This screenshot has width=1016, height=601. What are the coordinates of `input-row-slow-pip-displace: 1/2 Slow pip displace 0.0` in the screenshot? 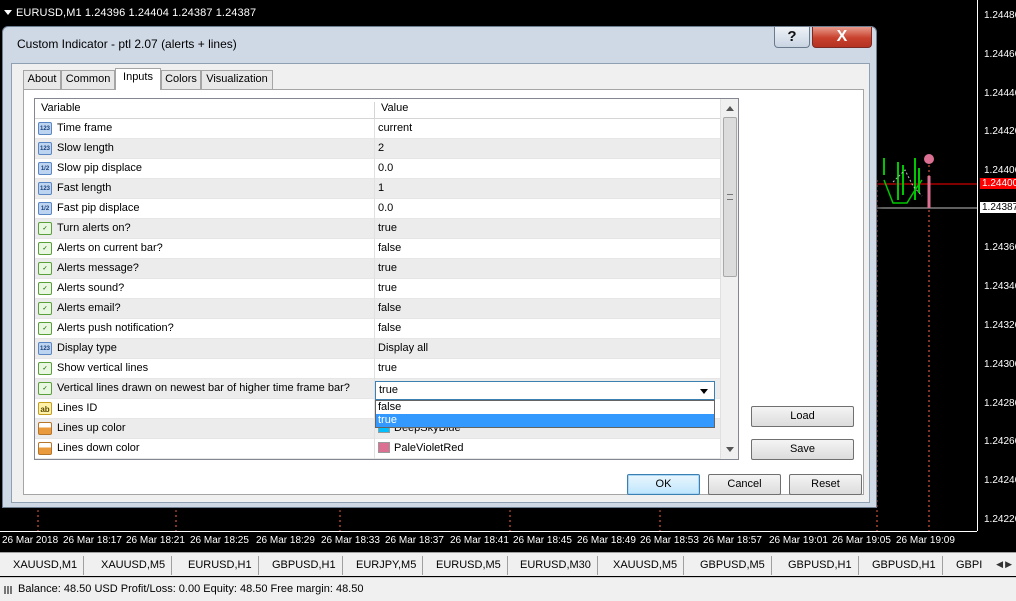 It's located at (377, 169).